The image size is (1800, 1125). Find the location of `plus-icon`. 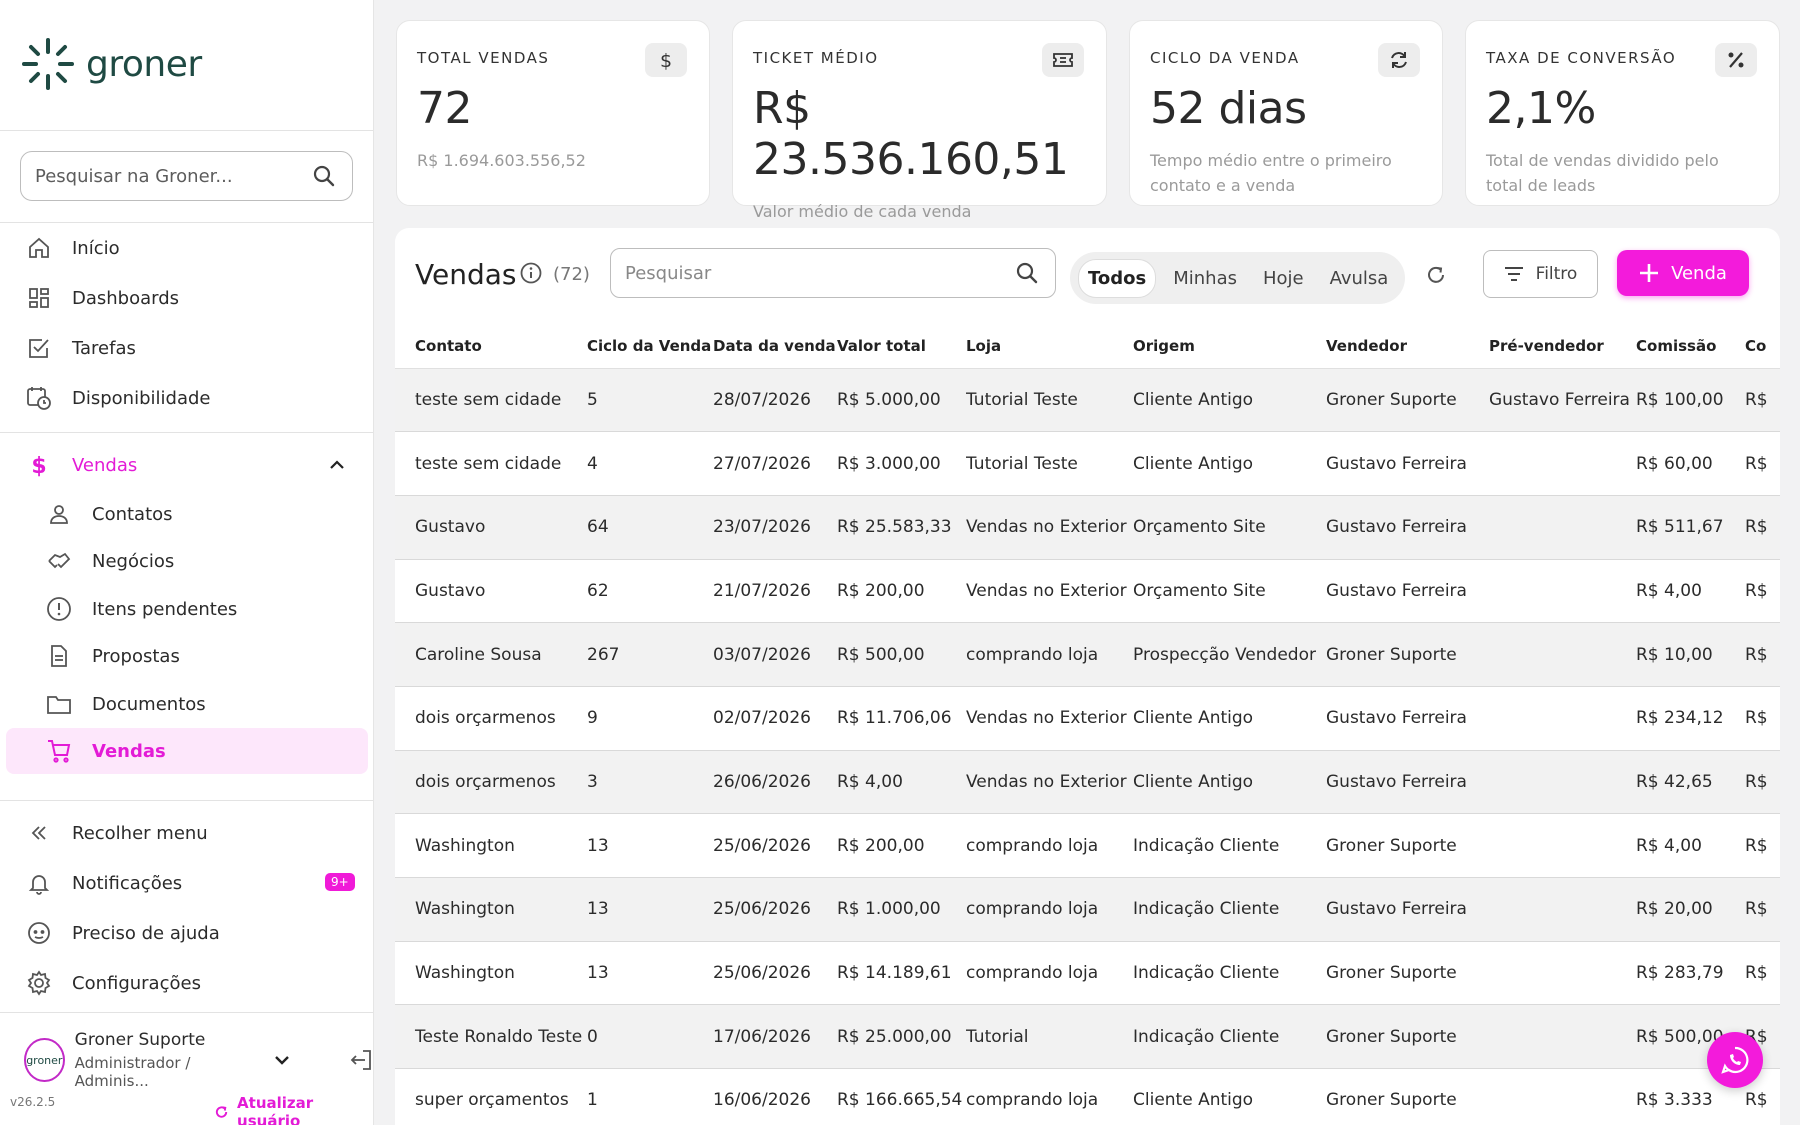

plus-icon is located at coordinates (1649, 273).